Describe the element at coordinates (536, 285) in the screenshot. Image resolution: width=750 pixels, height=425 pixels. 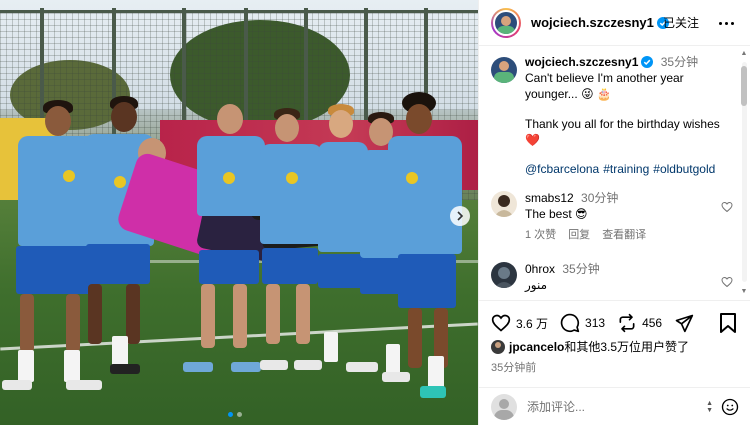
I see `comment-text: منور` at that location.